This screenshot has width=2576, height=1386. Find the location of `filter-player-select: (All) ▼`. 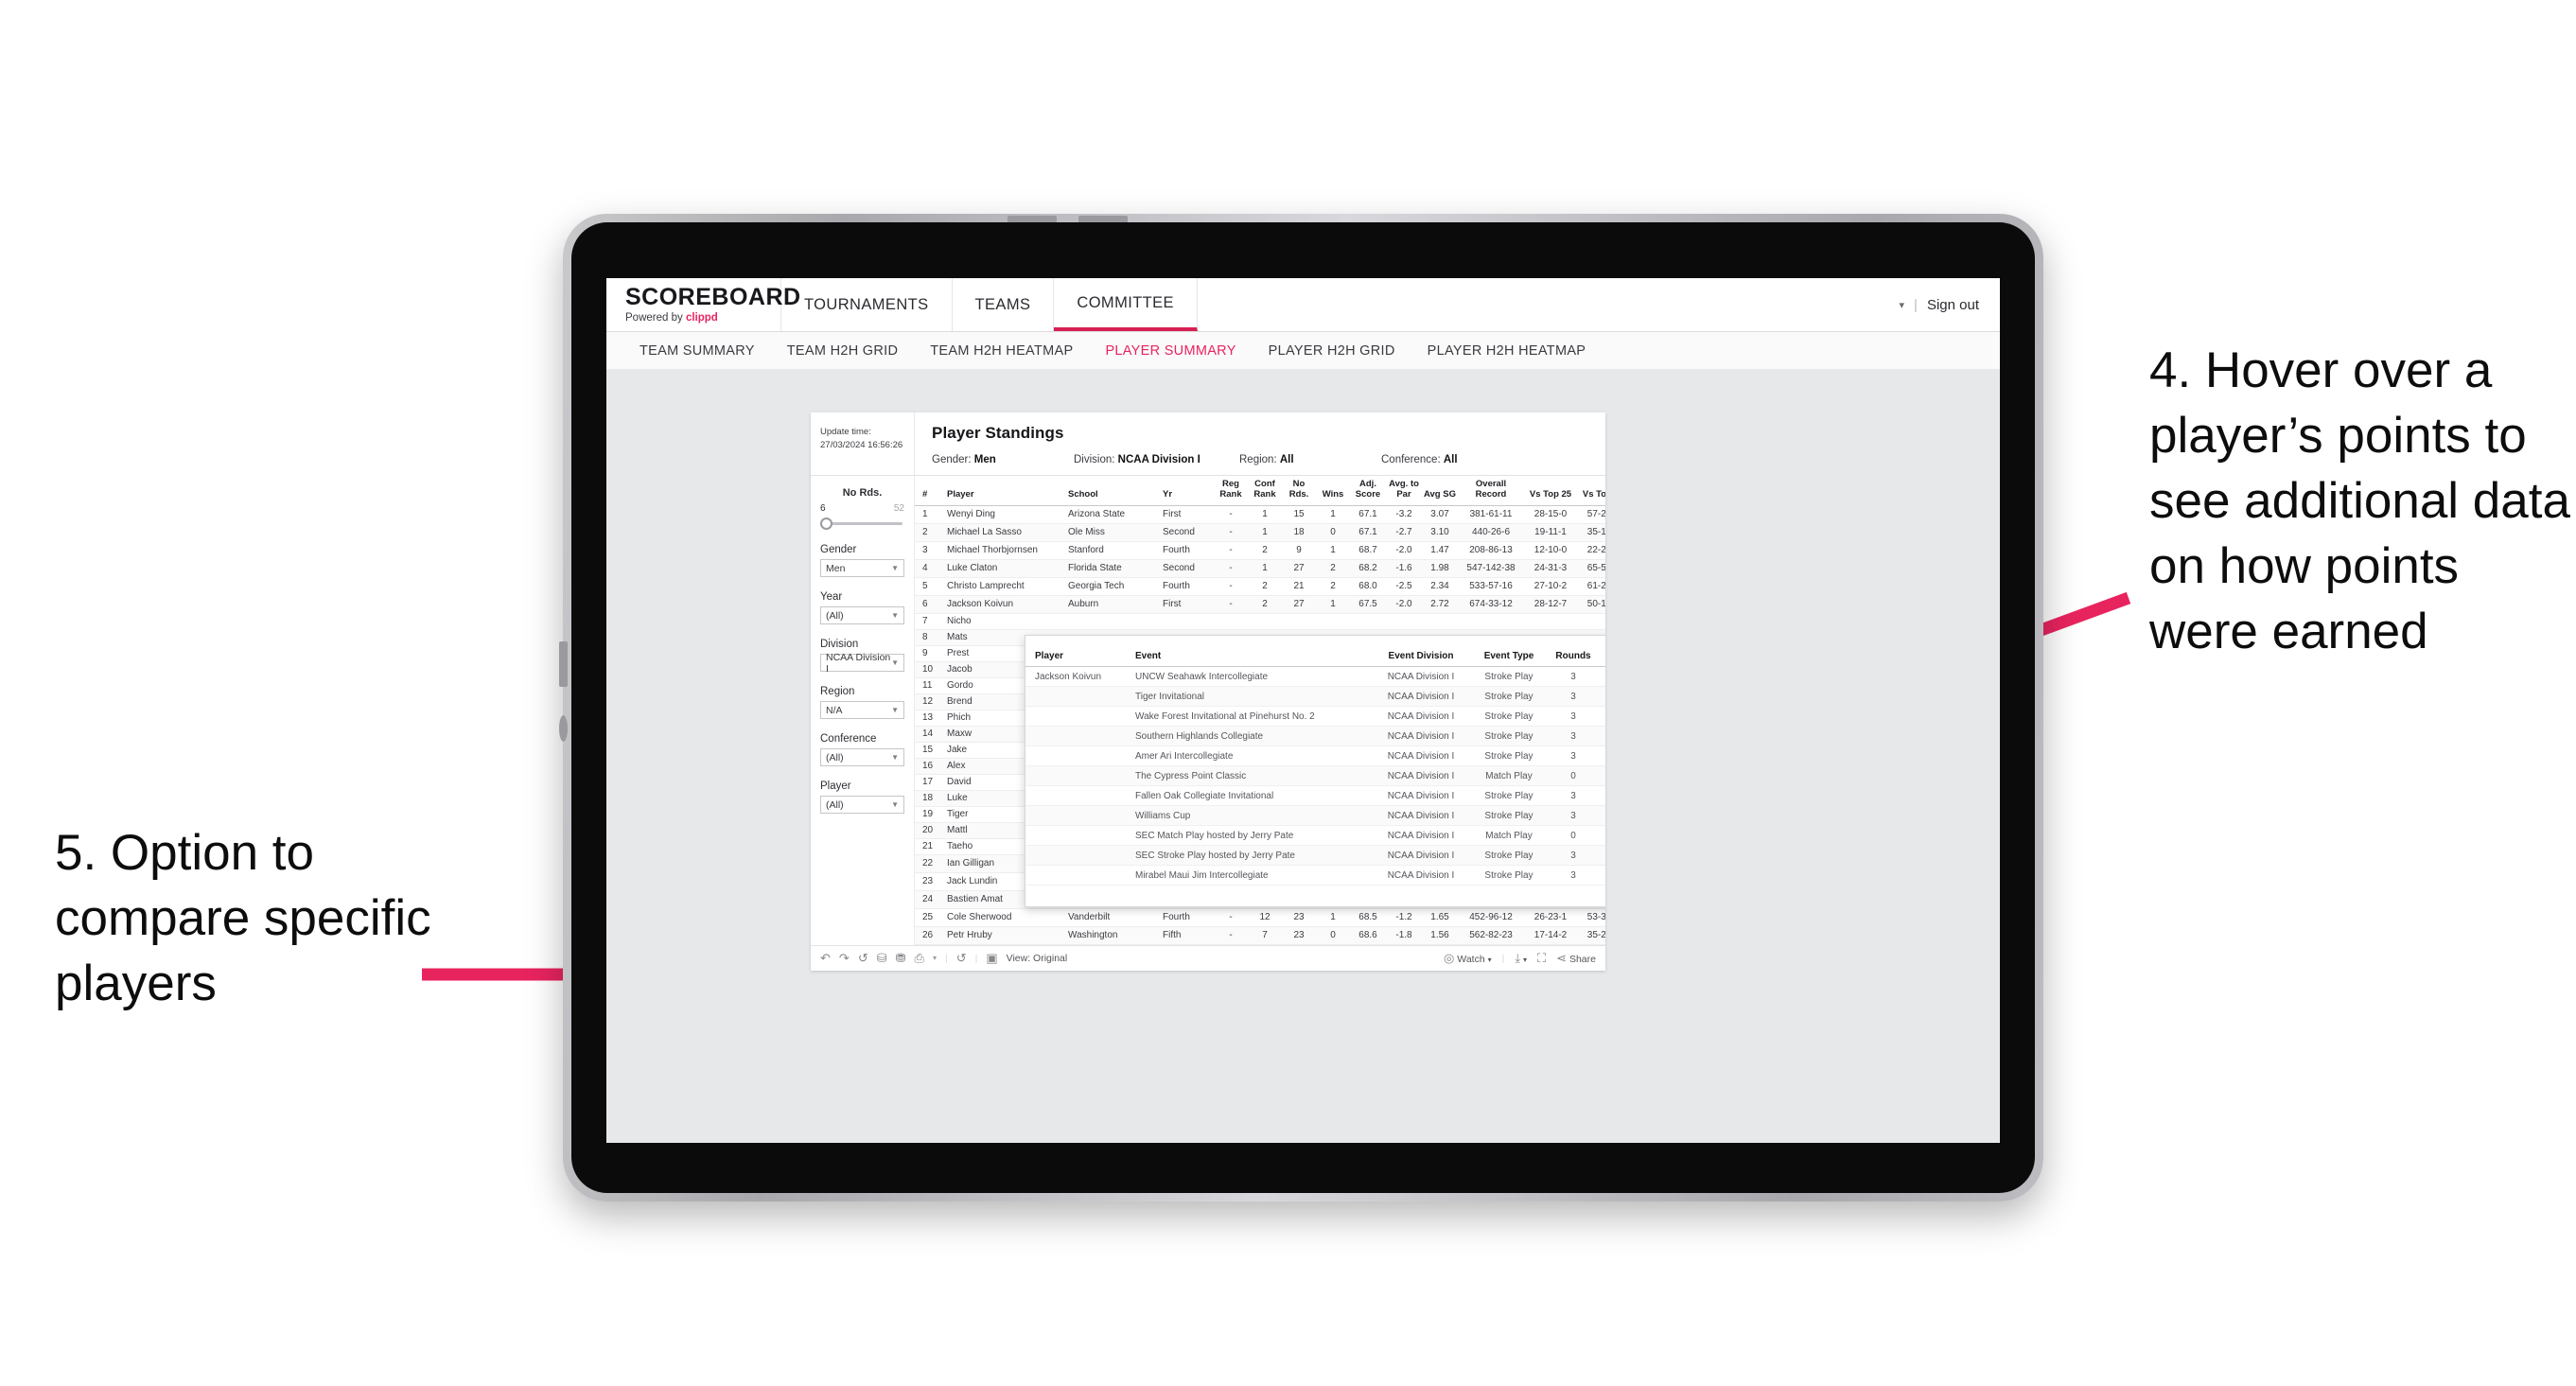

filter-player-select: (All) ▼ is located at coordinates (862, 805).